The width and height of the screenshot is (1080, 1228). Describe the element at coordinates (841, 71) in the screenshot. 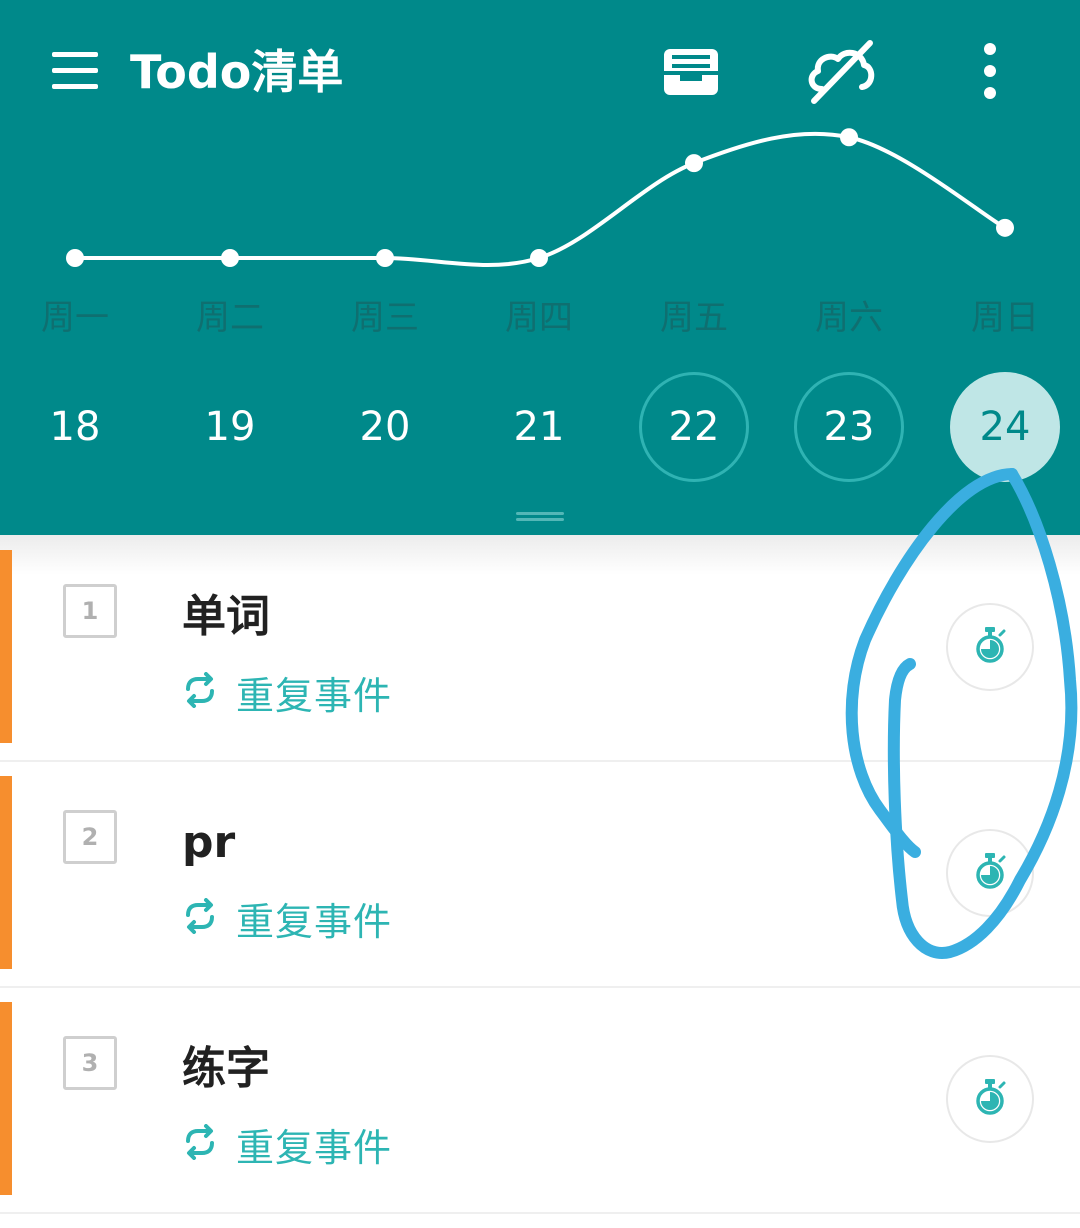

I see `cloud-off-icon` at that location.